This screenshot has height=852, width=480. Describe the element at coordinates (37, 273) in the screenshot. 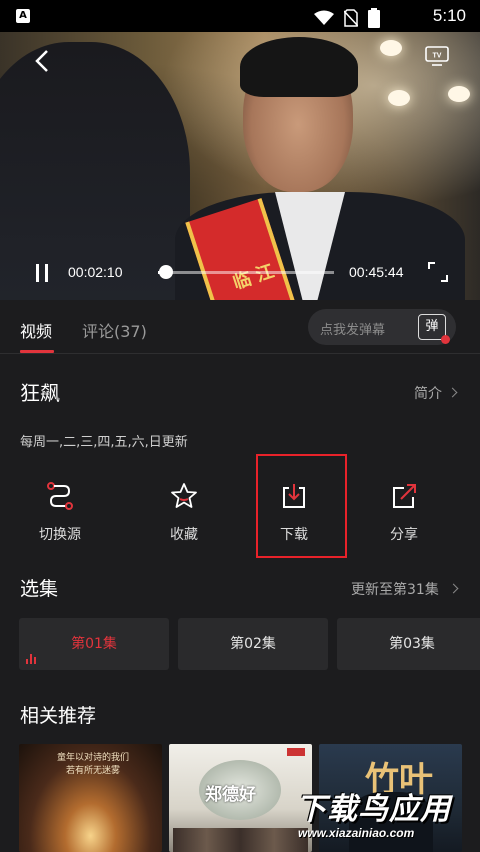

I see `pause-icon` at that location.